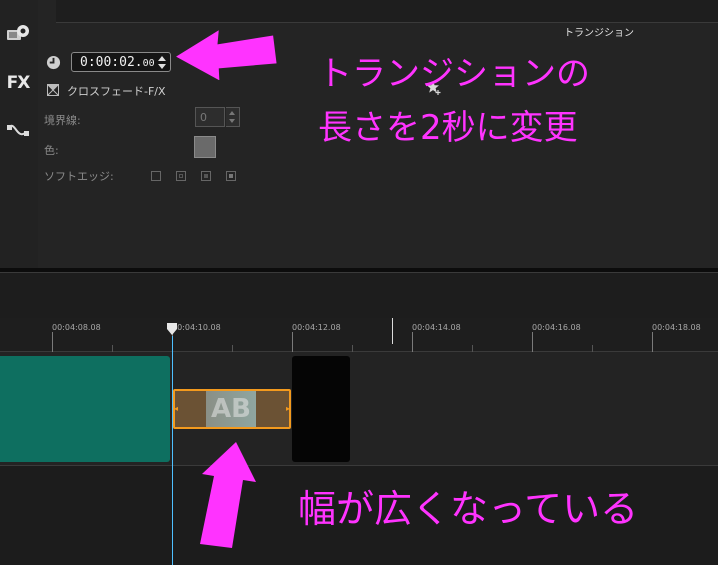 Image resolution: width=718 pixels, height=565 pixels. Describe the element at coordinates (387, 11) in the screenshot. I see `panel-header-bar` at that location.